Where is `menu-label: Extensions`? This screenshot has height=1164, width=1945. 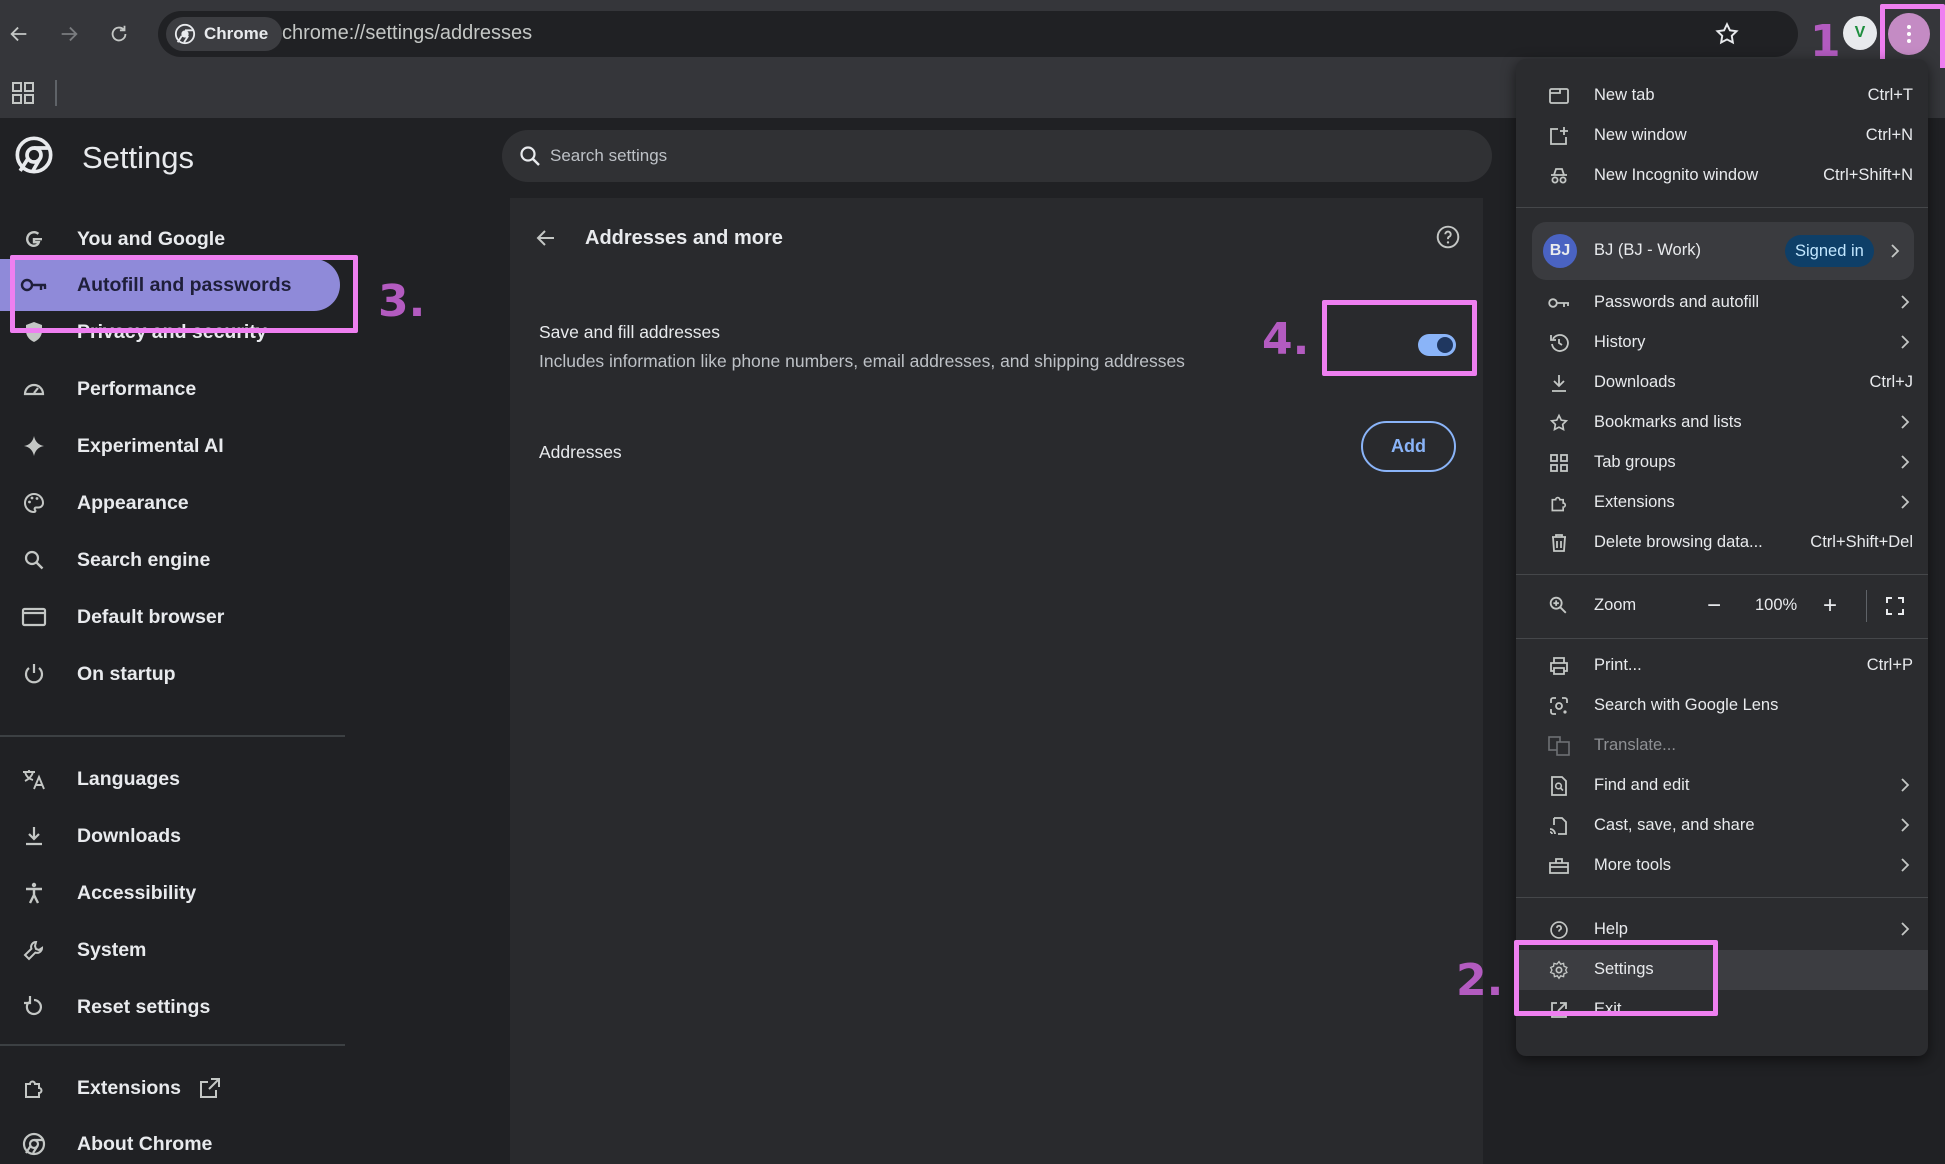 menu-label: Extensions is located at coordinates (1634, 502).